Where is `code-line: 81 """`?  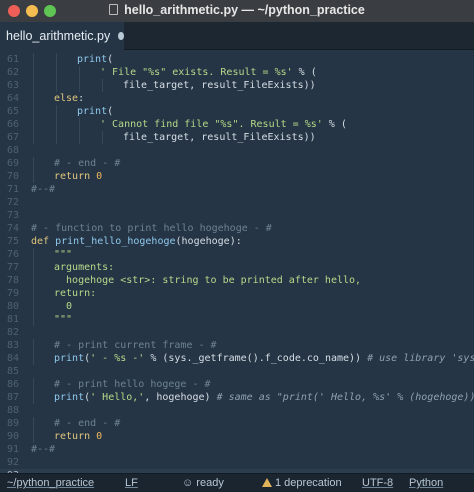 code-line: 81 """ is located at coordinates (237, 319).